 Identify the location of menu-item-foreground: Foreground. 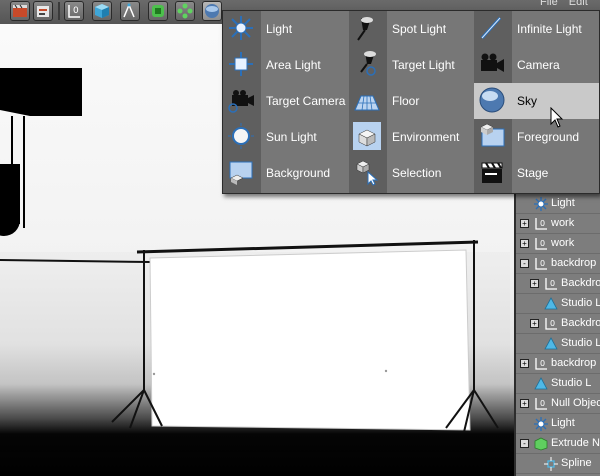
(536, 137).